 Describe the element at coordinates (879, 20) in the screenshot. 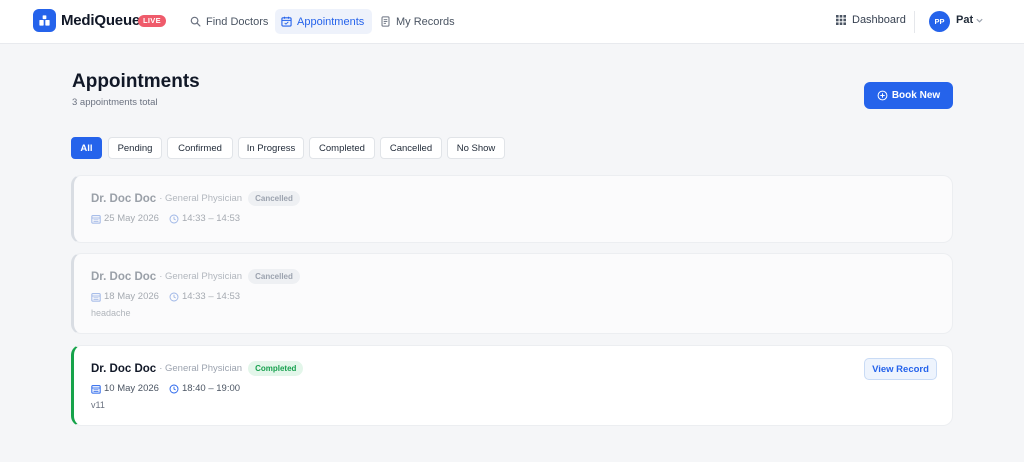

I see `dashboard-label: Dashboard` at that location.